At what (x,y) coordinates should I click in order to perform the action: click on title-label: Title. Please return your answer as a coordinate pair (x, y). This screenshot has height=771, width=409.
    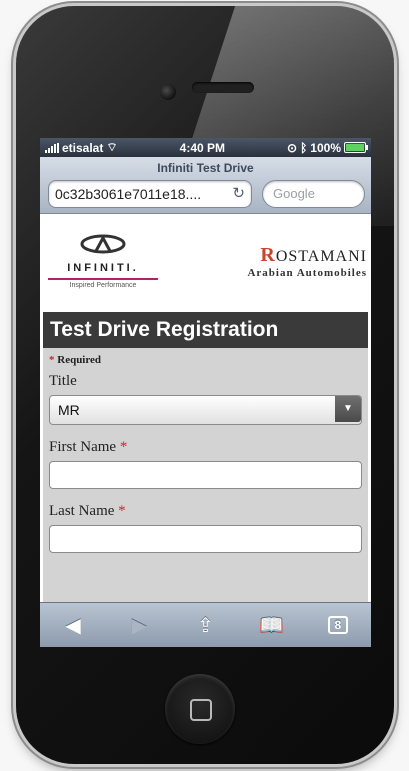
    Looking at the image, I should click on (63, 381).